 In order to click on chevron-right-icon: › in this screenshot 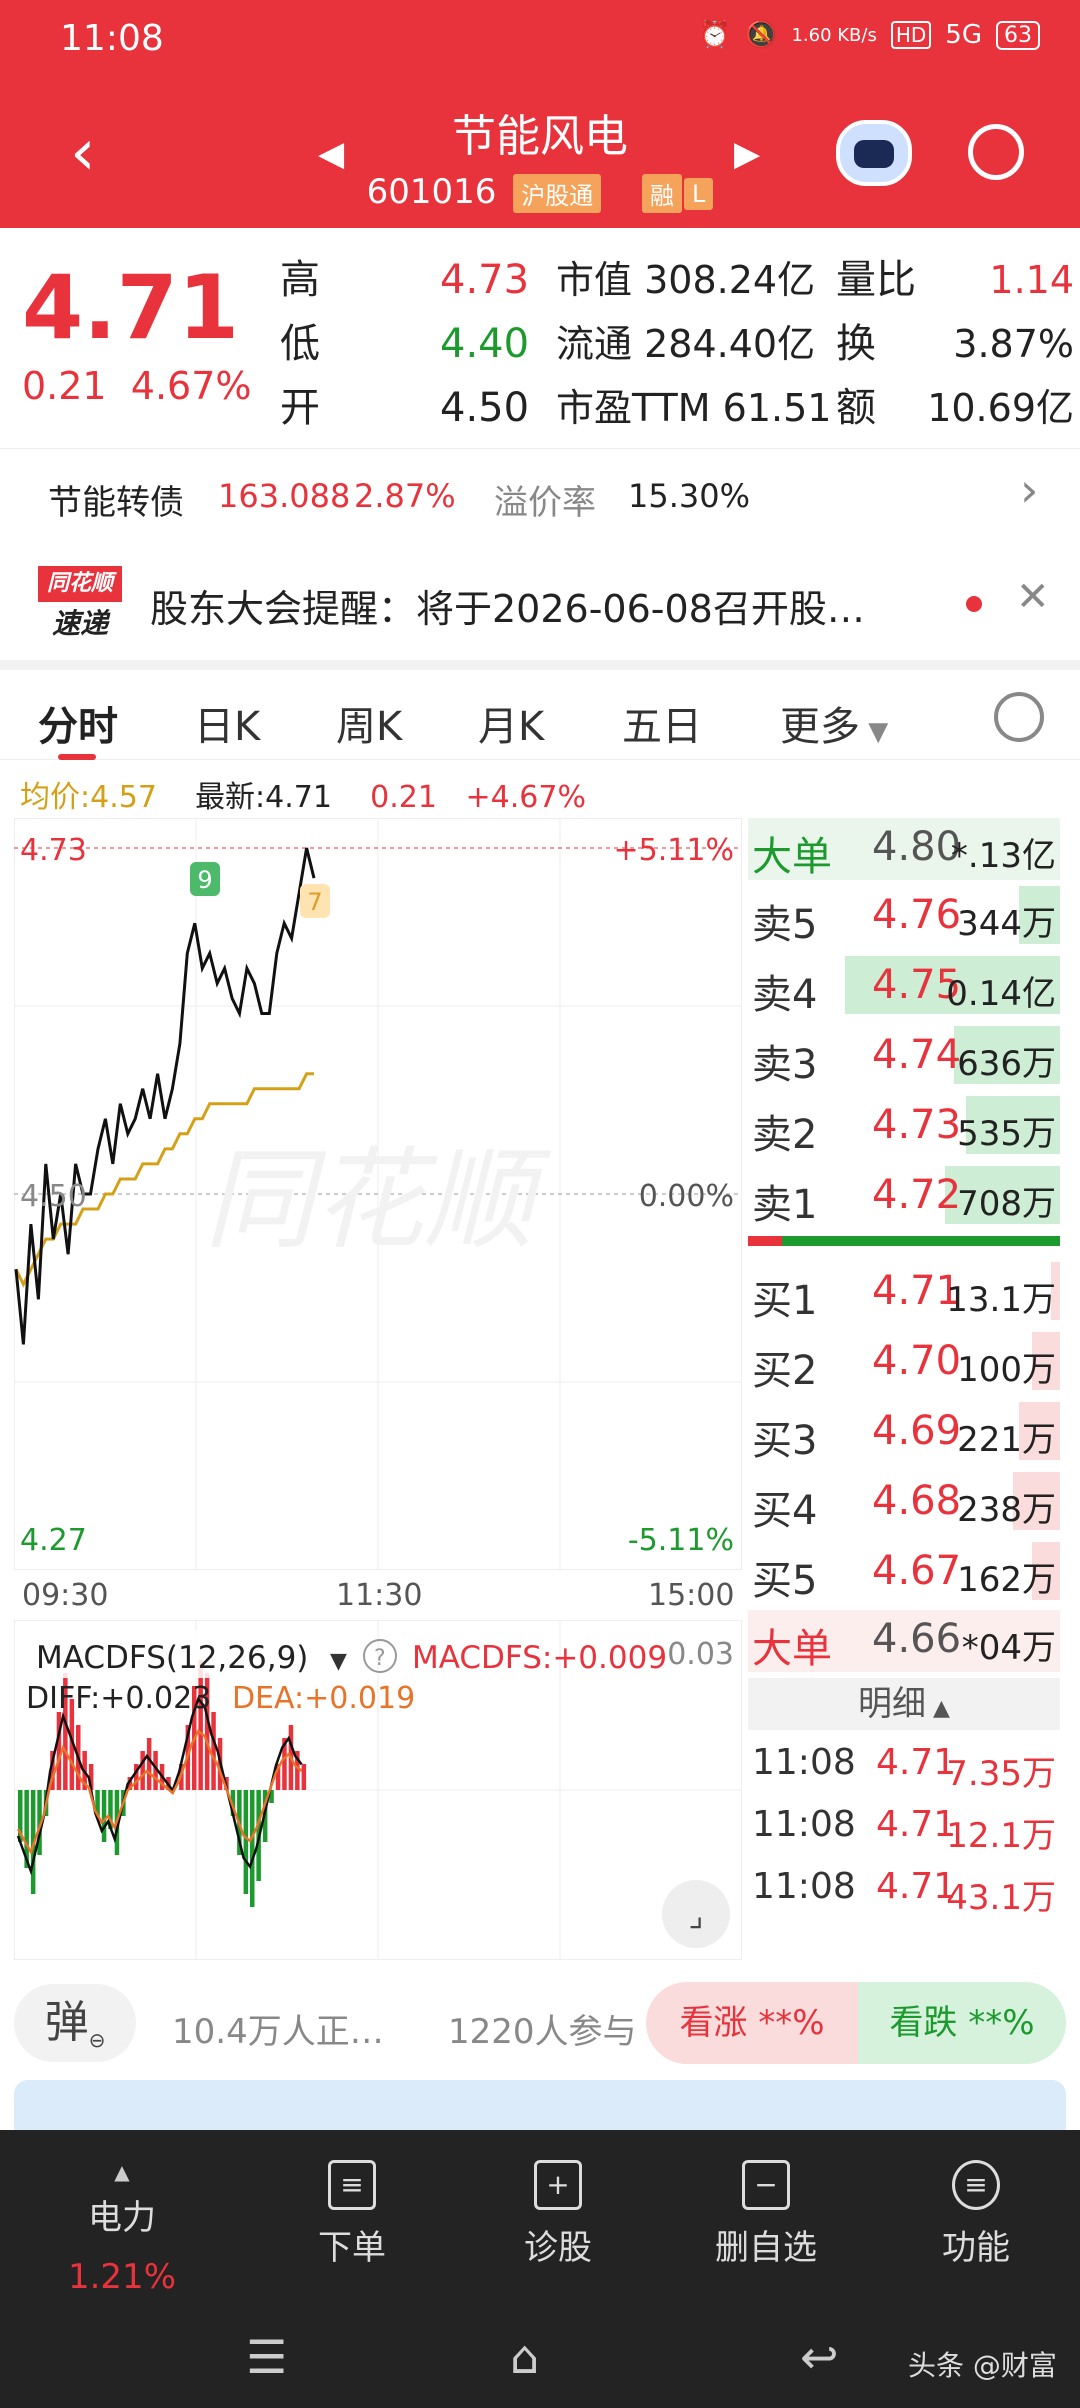, I will do `click(1029, 490)`.